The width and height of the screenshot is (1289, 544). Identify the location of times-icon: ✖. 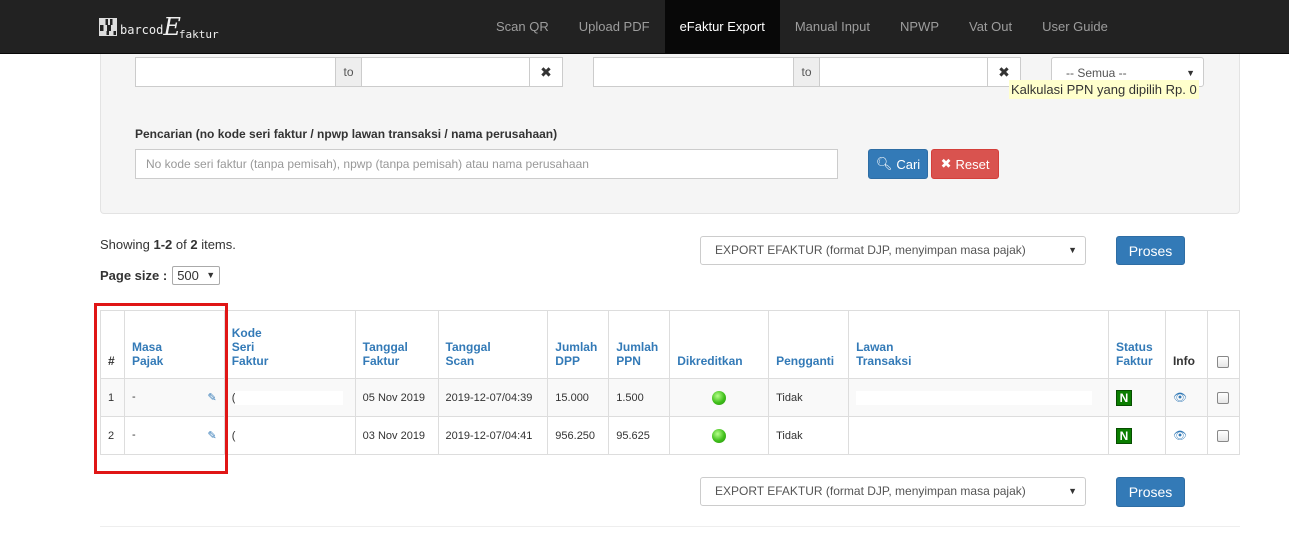
(946, 163).